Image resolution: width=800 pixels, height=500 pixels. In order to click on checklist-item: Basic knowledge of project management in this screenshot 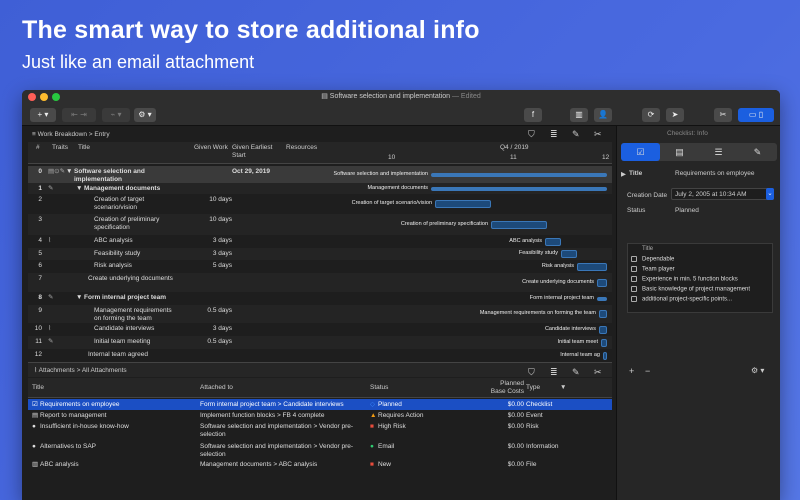, I will do `click(690, 289)`.